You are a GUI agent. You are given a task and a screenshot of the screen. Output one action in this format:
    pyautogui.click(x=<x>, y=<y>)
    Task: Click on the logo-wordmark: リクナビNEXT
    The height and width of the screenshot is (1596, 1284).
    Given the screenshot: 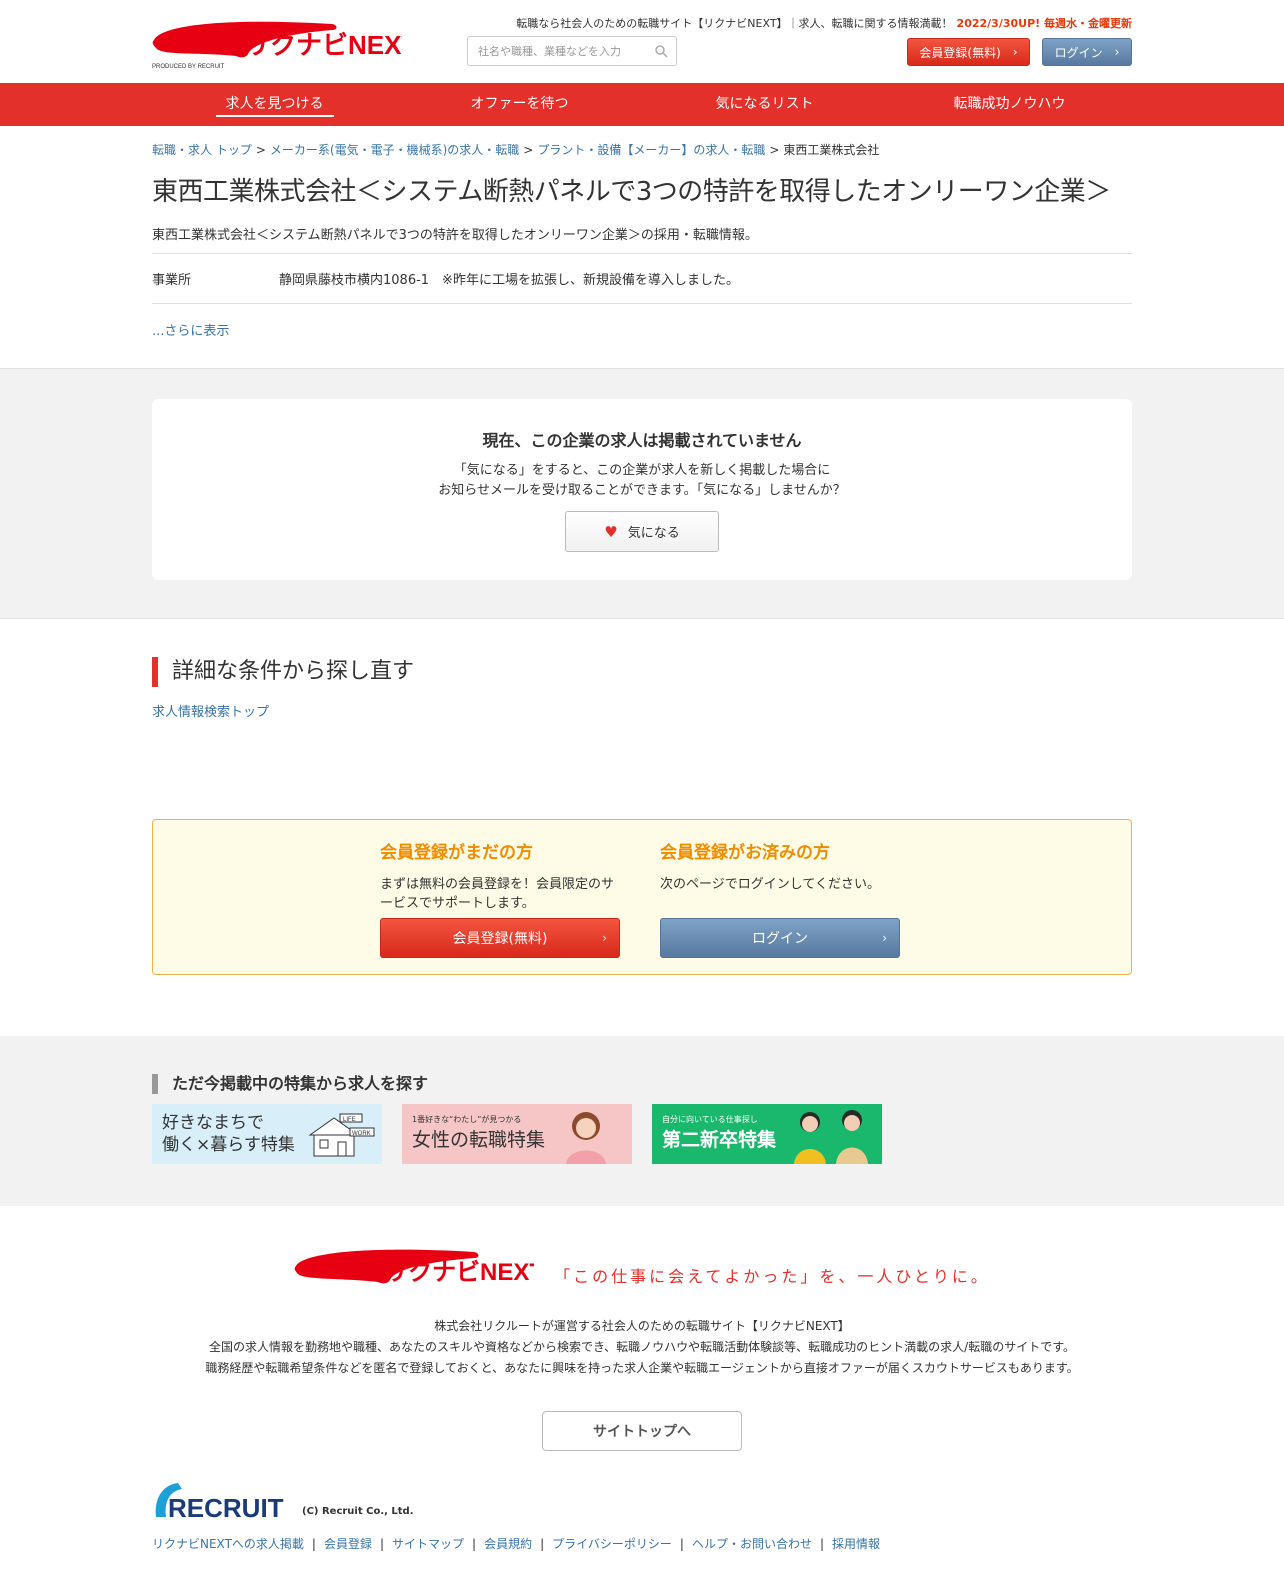 What is the action you would take?
    pyautogui.click(x=323, y=45)
    